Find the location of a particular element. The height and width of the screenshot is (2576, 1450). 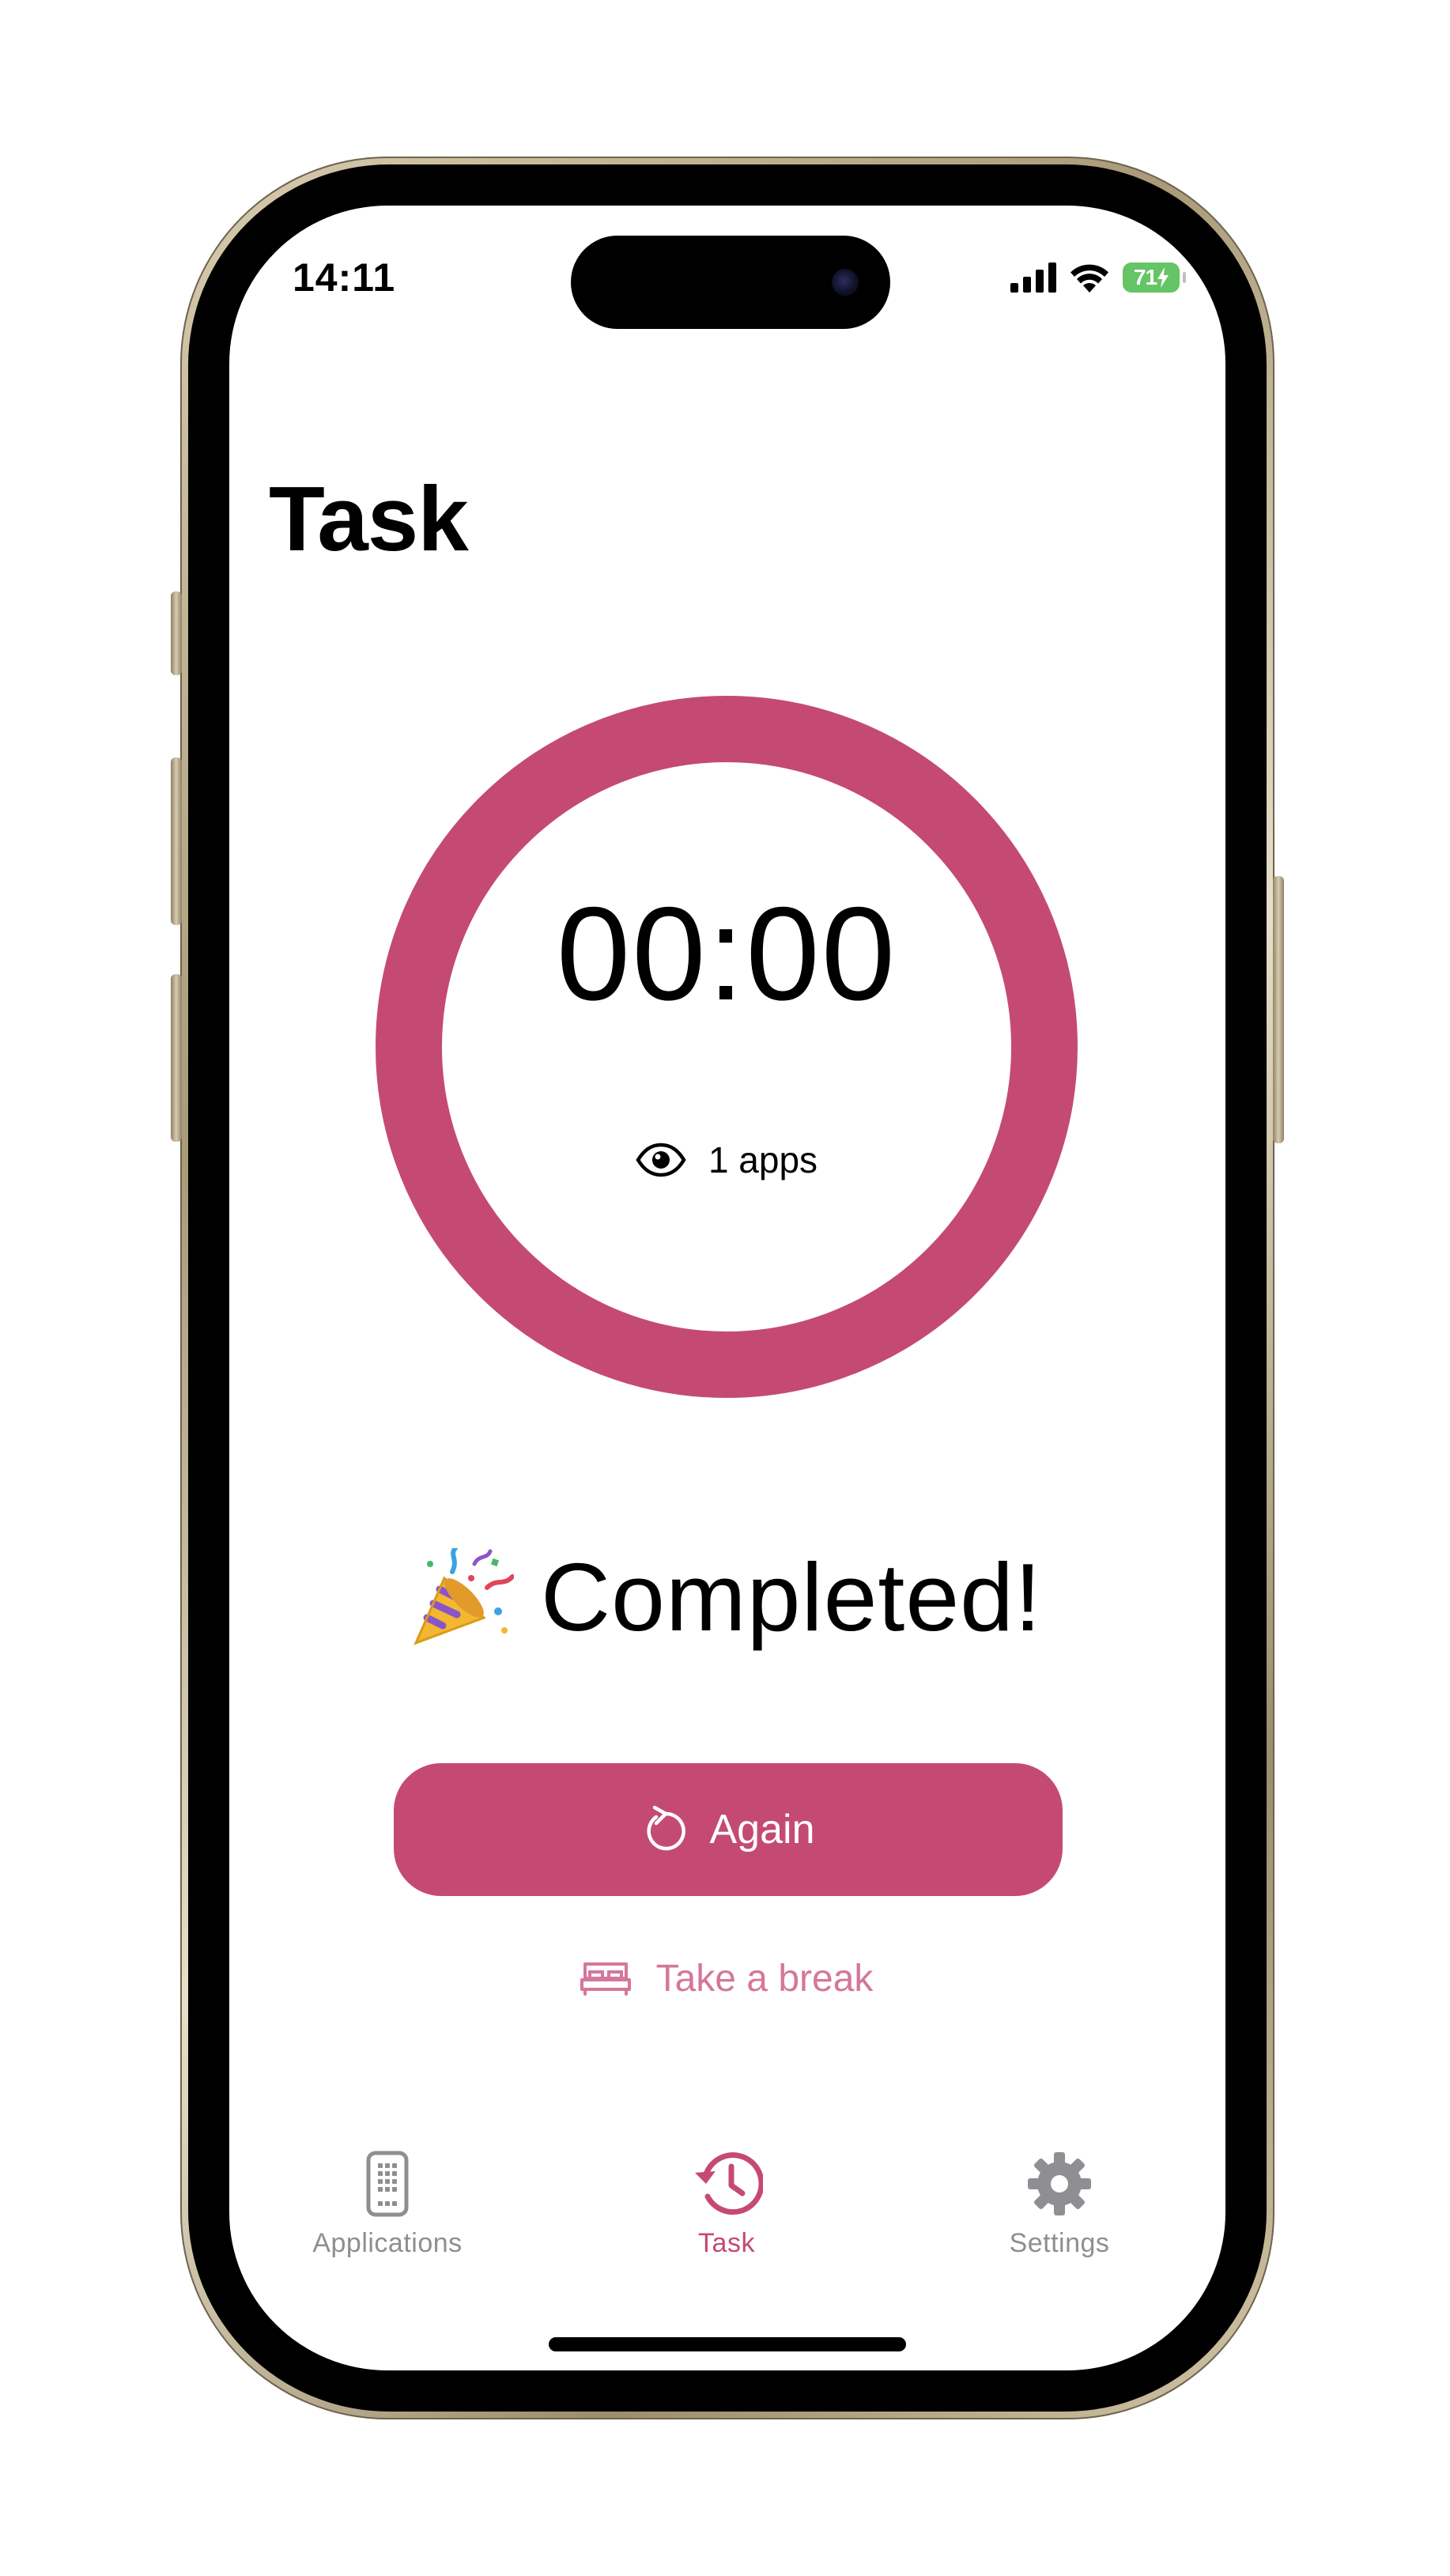

wifi-icon is located at coordinates (1089, 278).